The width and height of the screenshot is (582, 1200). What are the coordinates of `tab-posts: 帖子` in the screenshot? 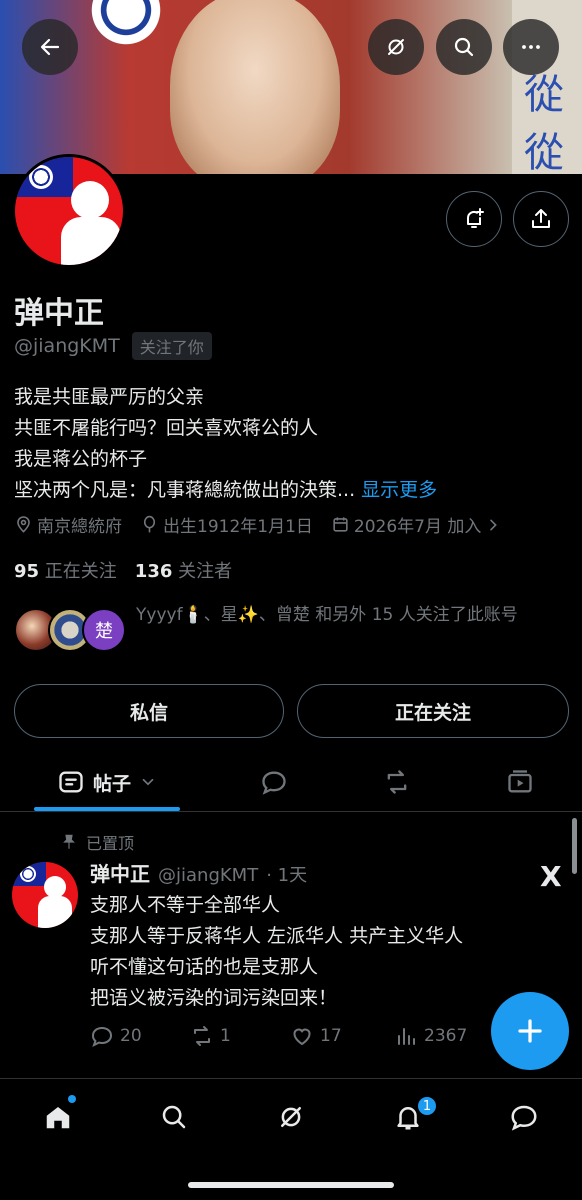 It's located at (107, 782).